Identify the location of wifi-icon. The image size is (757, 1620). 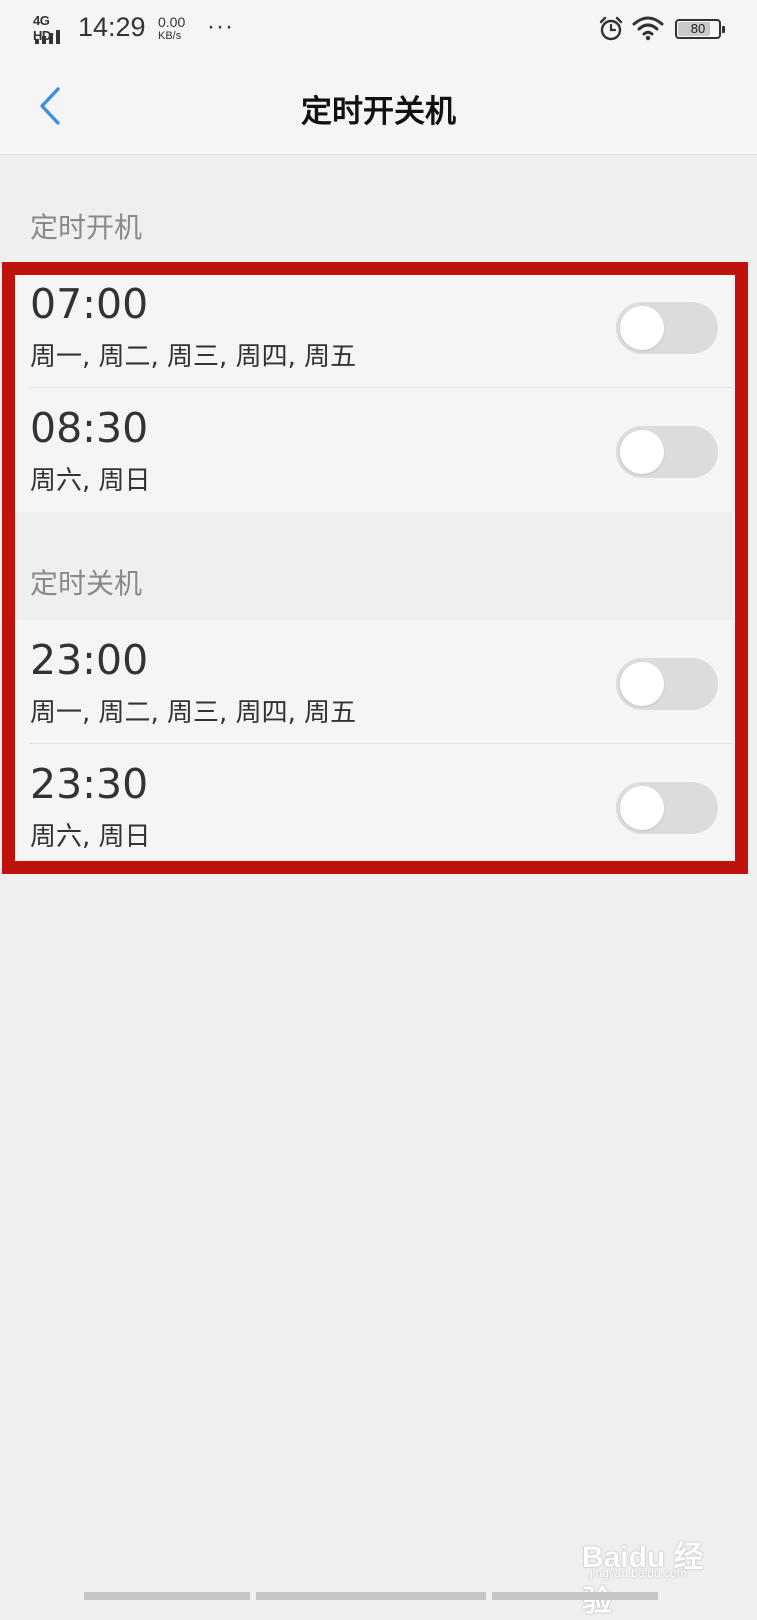
(648, 28).